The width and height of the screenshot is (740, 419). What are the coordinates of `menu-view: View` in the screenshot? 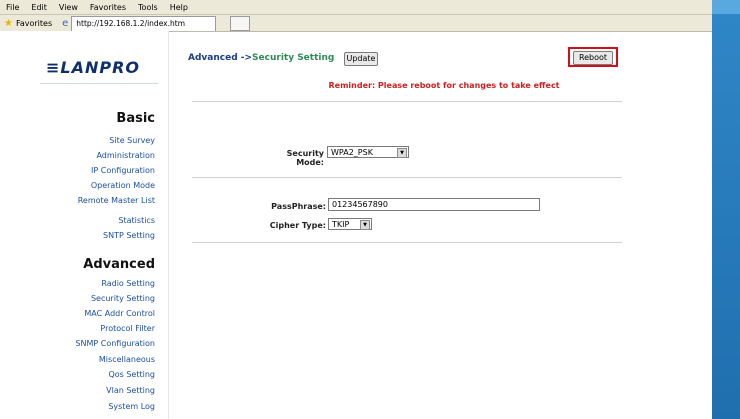 It's located at (68, 7).